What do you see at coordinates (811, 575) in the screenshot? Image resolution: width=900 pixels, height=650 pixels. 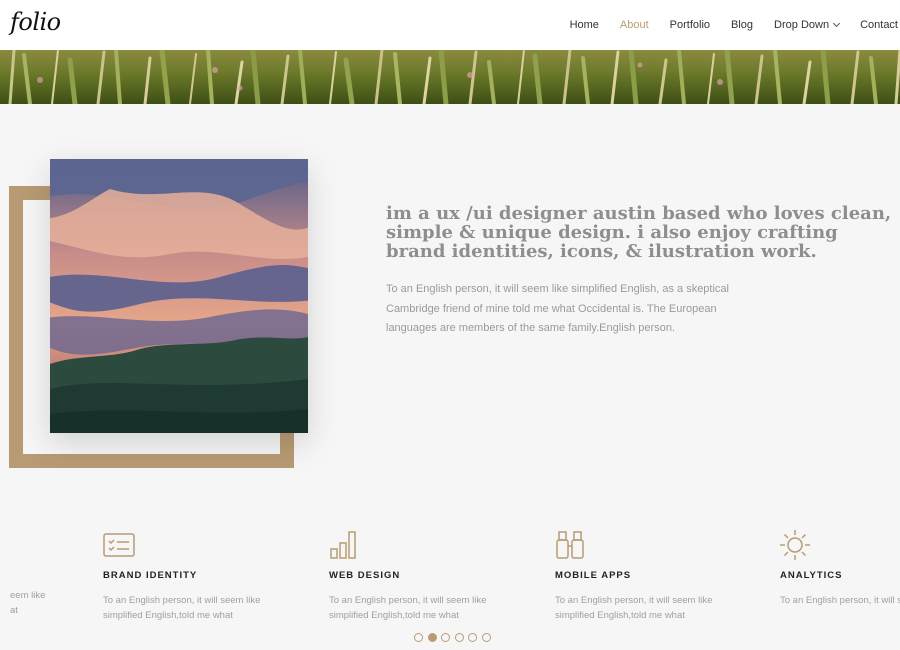 I see `service-title: ANALYTICS` at bounding box center [811, 575].